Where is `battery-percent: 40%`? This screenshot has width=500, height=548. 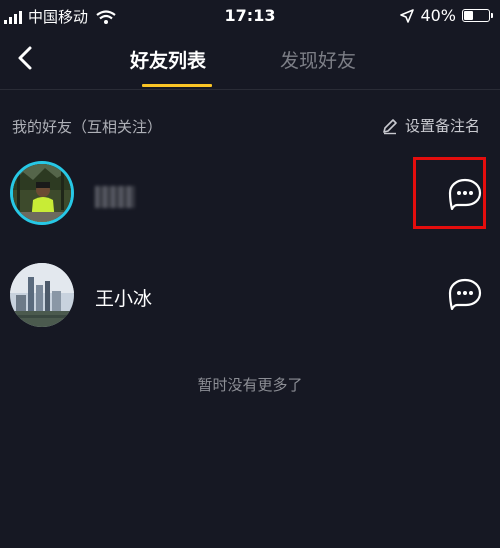
battery-percent: 40% is located at coordinates (438, 15).